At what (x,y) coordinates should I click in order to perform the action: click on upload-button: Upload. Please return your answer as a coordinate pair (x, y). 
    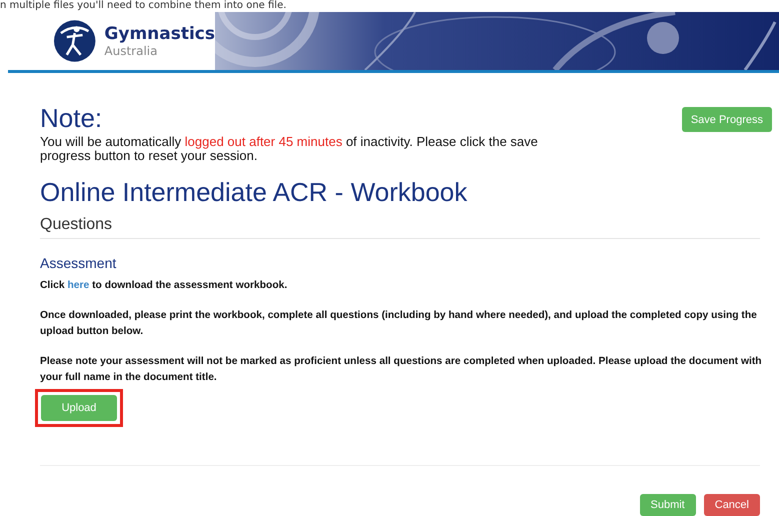
    Looking at the image, I should click on (79, 408).